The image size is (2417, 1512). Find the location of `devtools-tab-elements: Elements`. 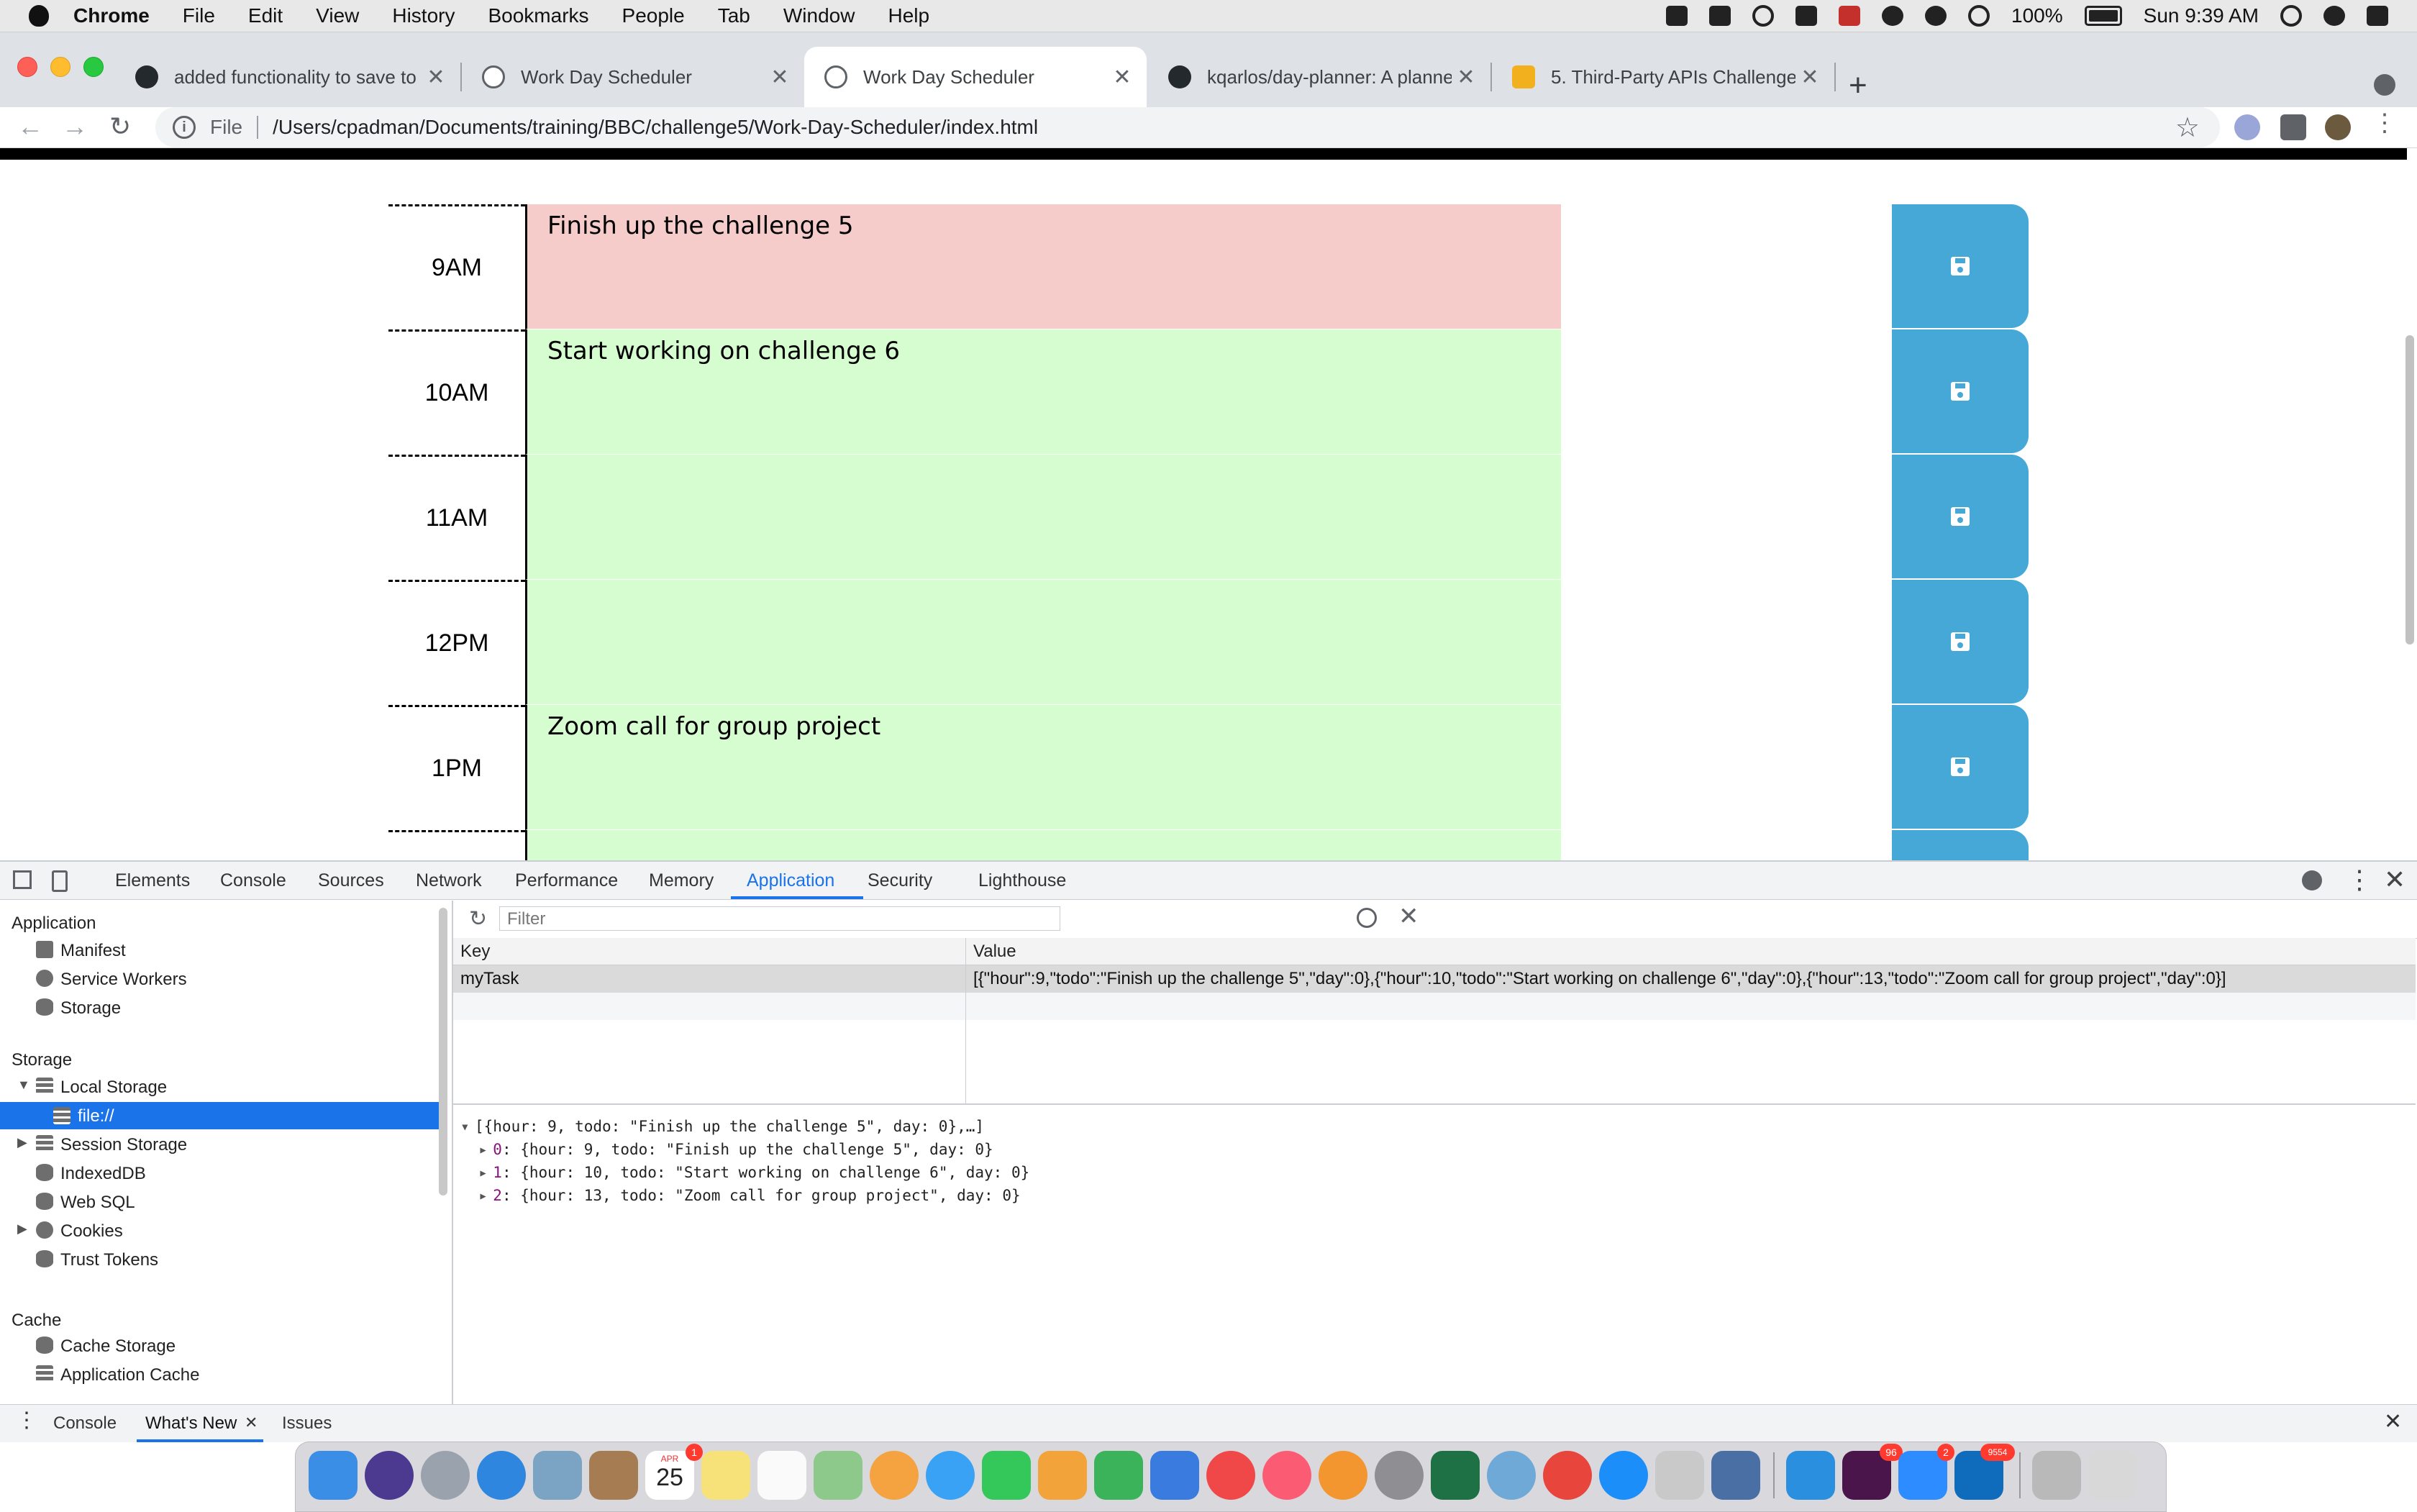

devtools-tab-elements: Elements is located at coordinates (152, 880).